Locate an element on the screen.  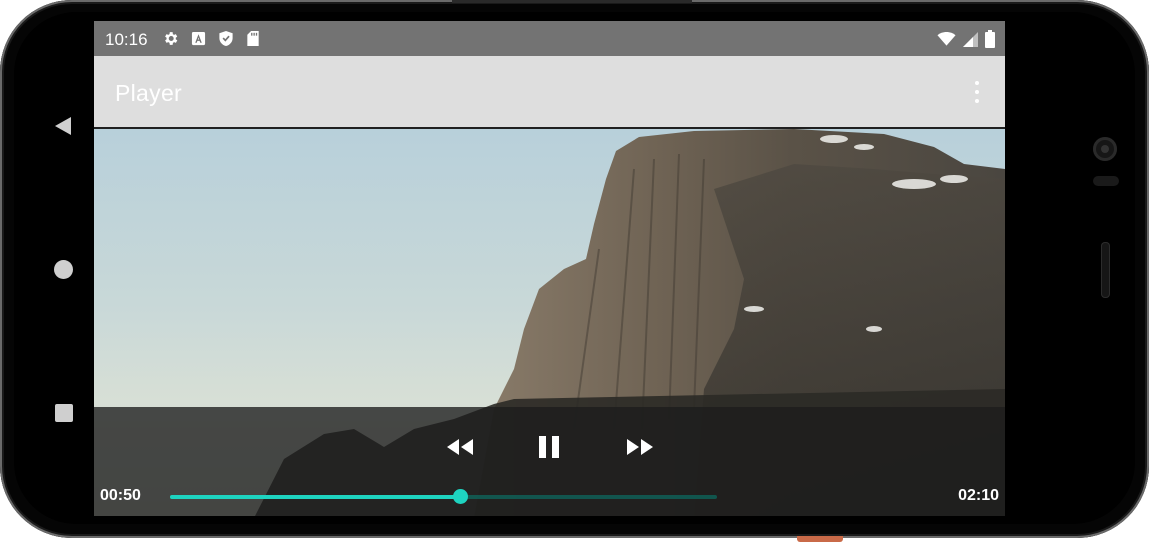
signal-icon is located at coordinates (970, 39).